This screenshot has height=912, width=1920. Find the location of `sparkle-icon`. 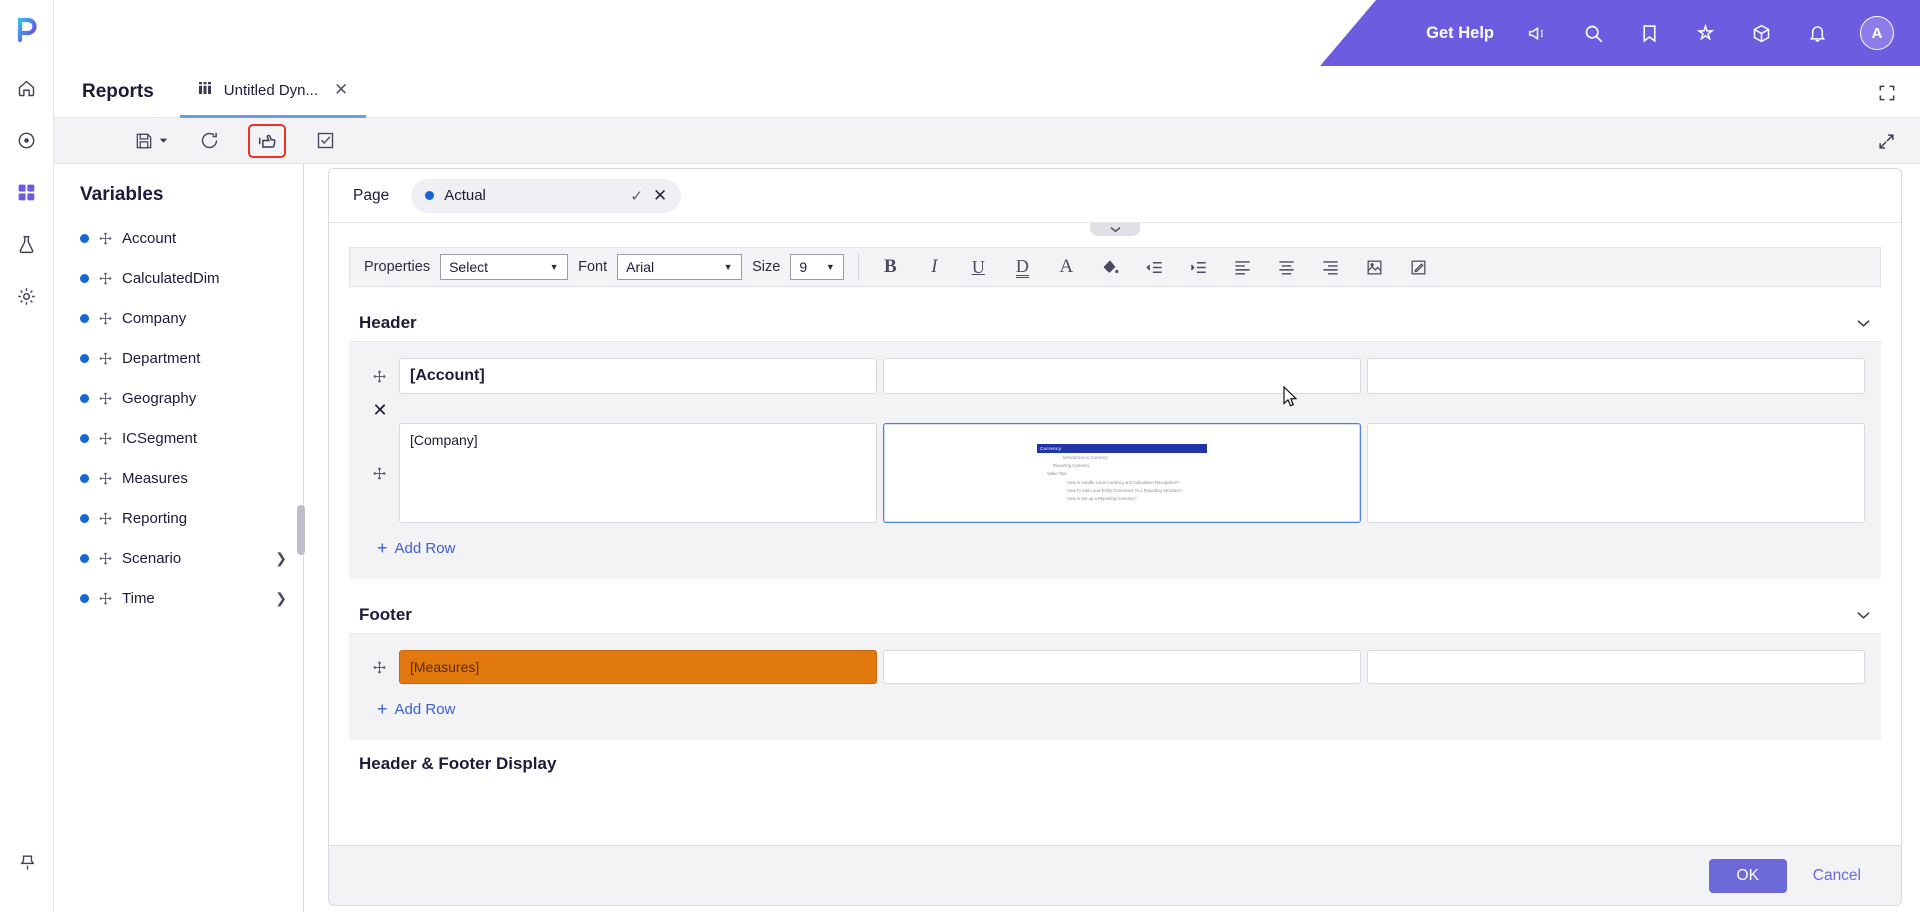

sparkle-icon is located at coordinates (1705, 33).